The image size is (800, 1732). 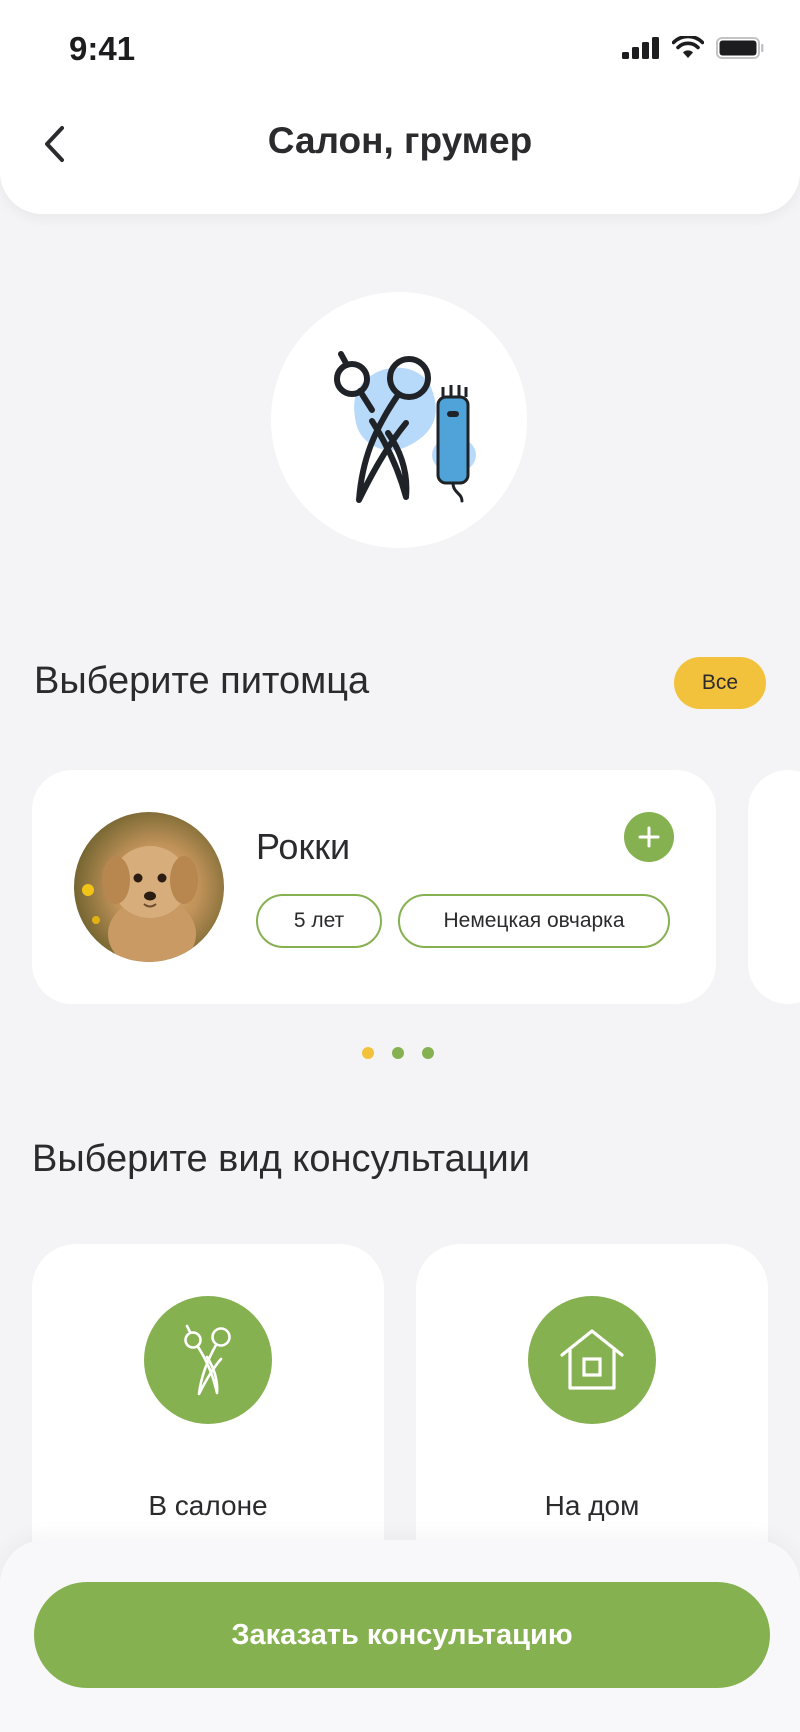 I want to click on house-icon, so click(x=592, y=1359).